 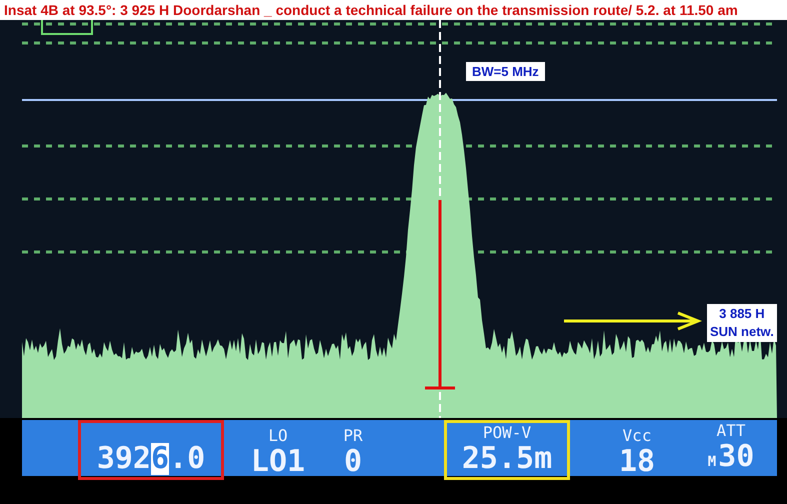 What do you see at coordinates (278, 462) in the screenshot?
I see `readout-value: LO1` at bounding box center [278, 462].